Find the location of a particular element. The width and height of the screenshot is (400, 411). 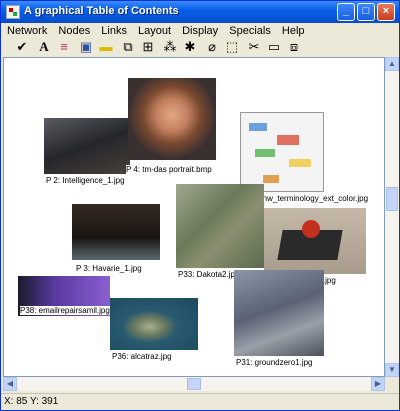

window-title: A graphical Table of Contents is located at coordinates (101, 11).